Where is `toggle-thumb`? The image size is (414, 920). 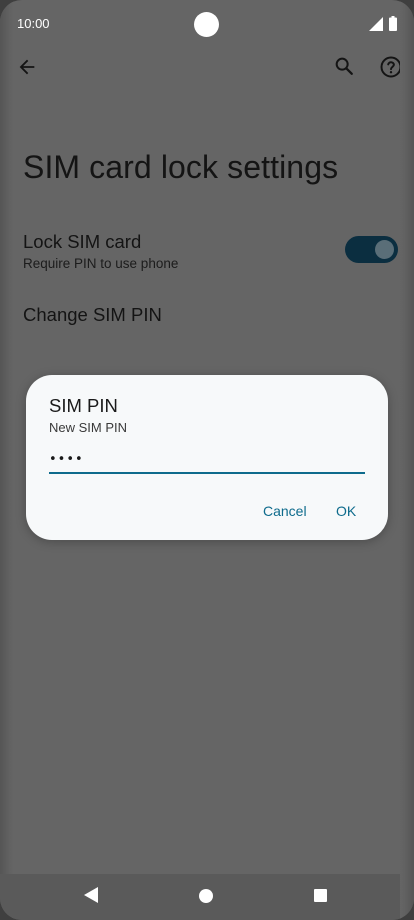
toggle-thumb is located at coordinates (384, 249).